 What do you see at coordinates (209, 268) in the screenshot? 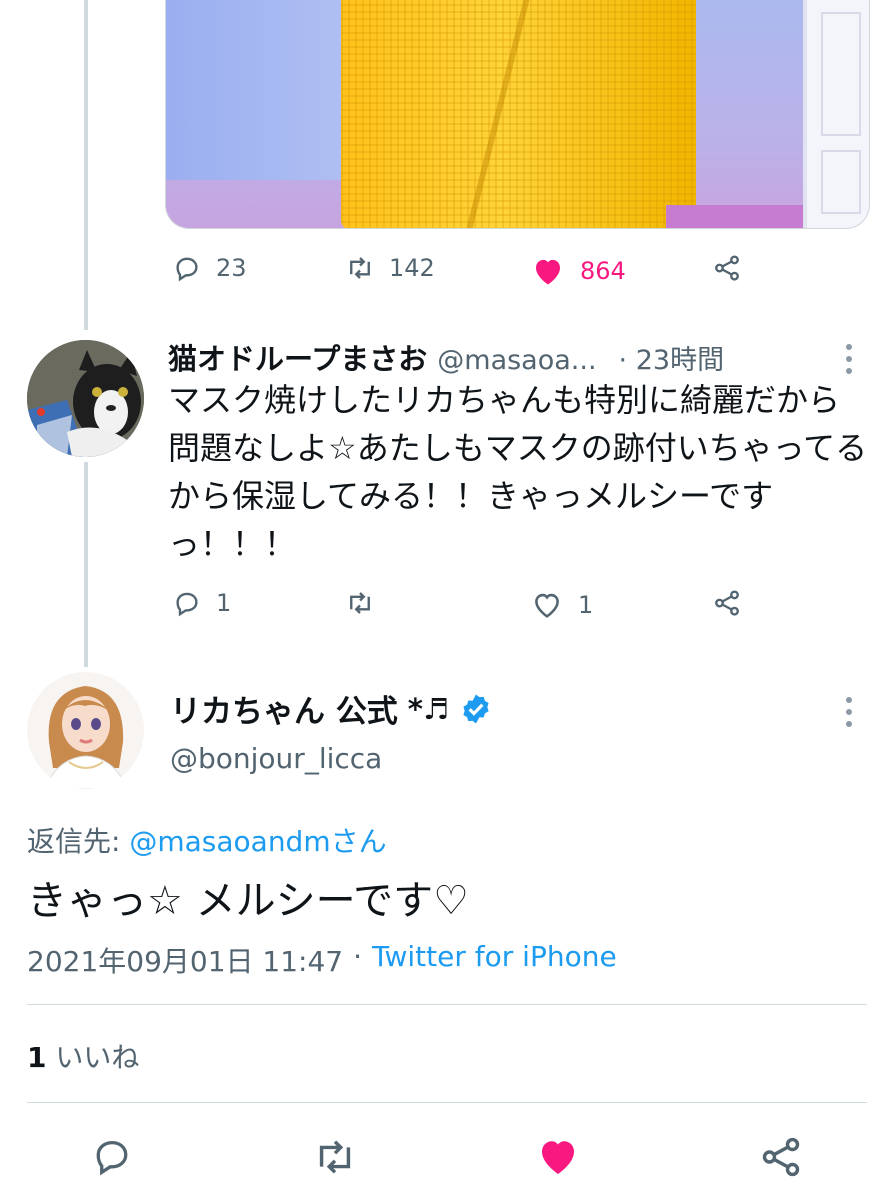
I see `reply-button: 23` at bounding box center [209, 268].